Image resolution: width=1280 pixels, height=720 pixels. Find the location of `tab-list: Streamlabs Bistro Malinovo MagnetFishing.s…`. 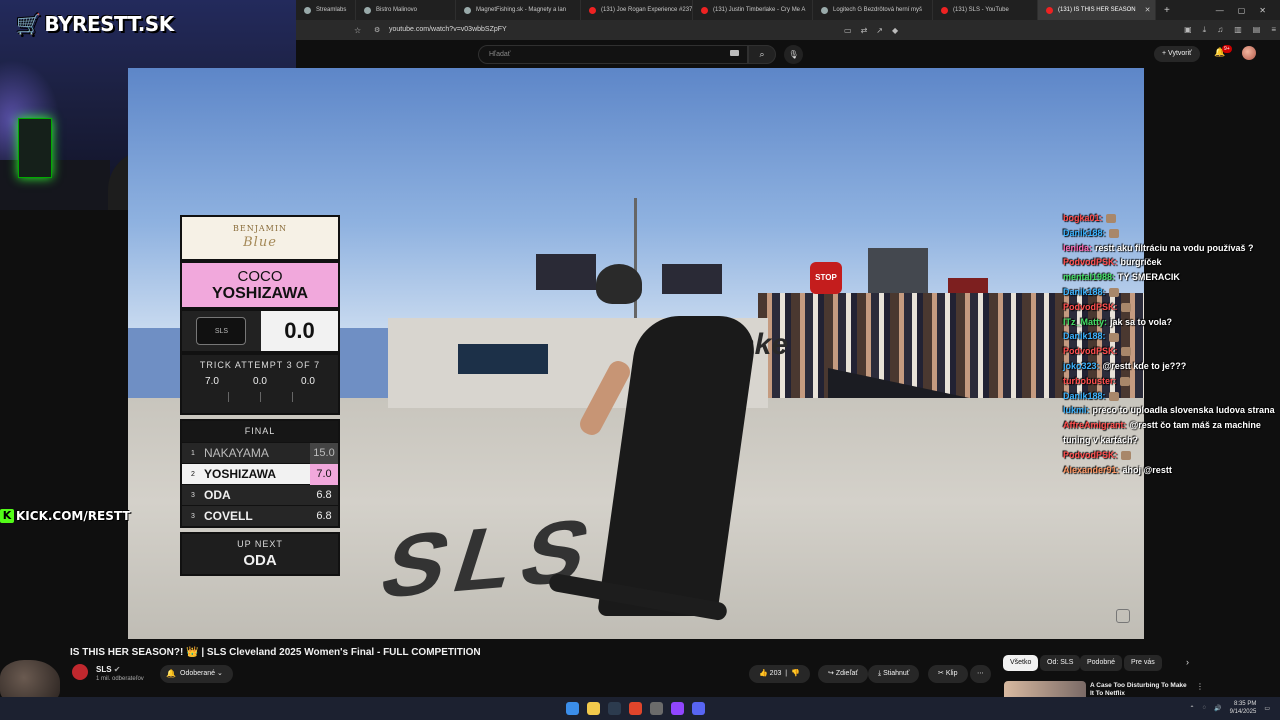

tab-list: Streamlabs Bistro Malinovo MagnetFishing.s… is located at coordinates (726, 10).